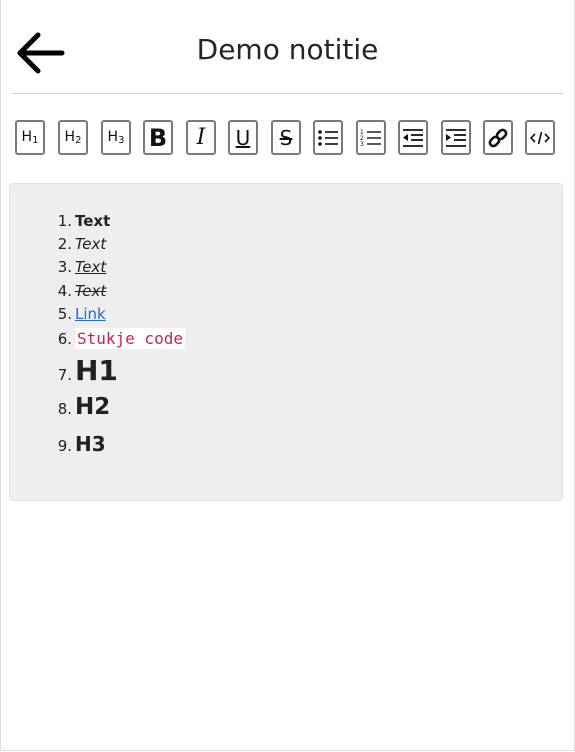 The image size is (575, 752). Describe the element at coordinates (287, 49) in the screenshot. I see `page-title: Demo notitie` at that location.